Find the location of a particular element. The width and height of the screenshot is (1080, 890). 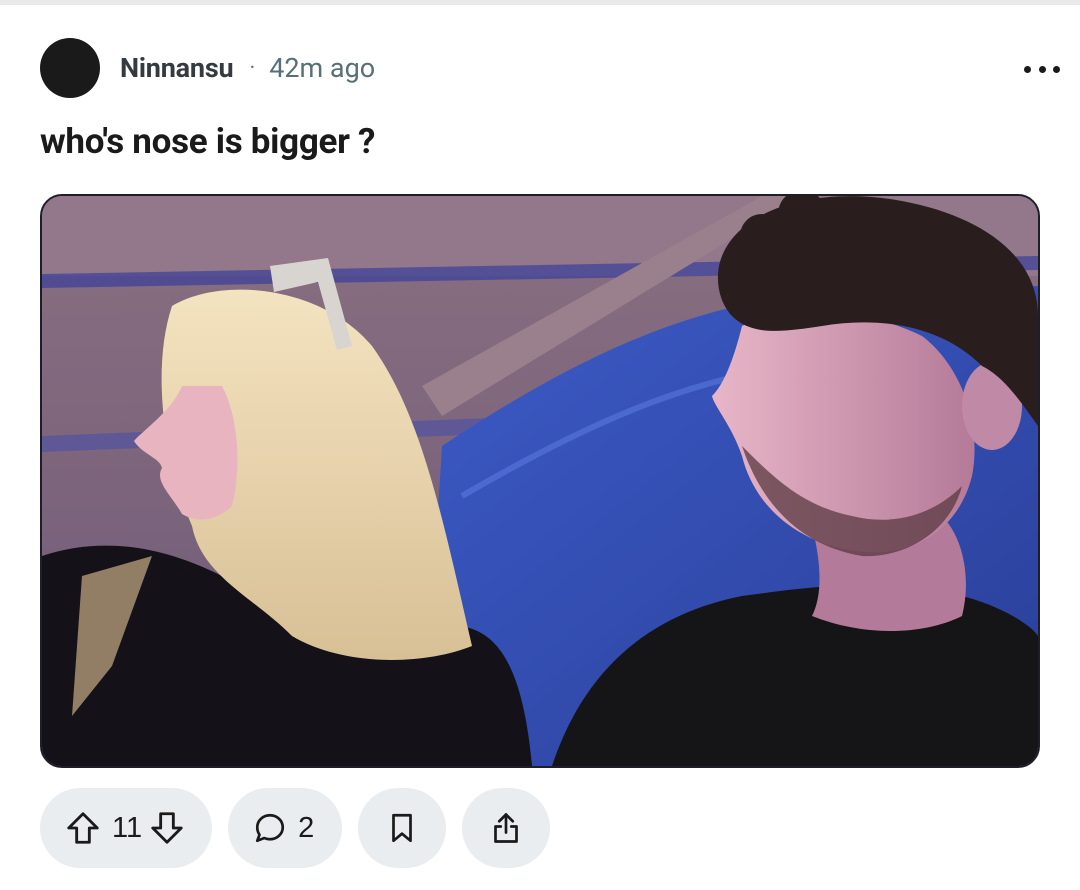

share-button is located at coordinates (506, 828).